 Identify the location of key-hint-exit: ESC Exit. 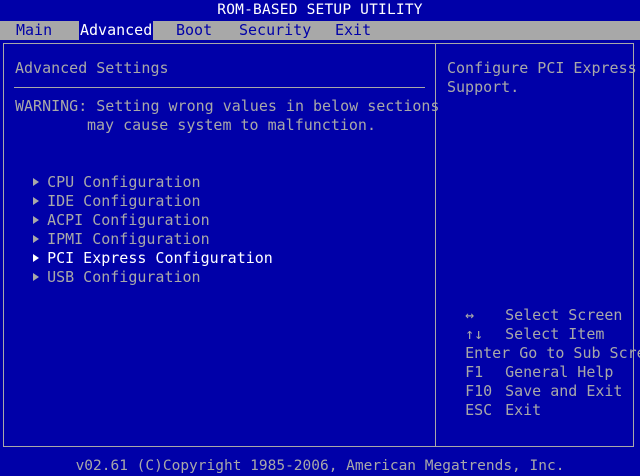
(494, 401).